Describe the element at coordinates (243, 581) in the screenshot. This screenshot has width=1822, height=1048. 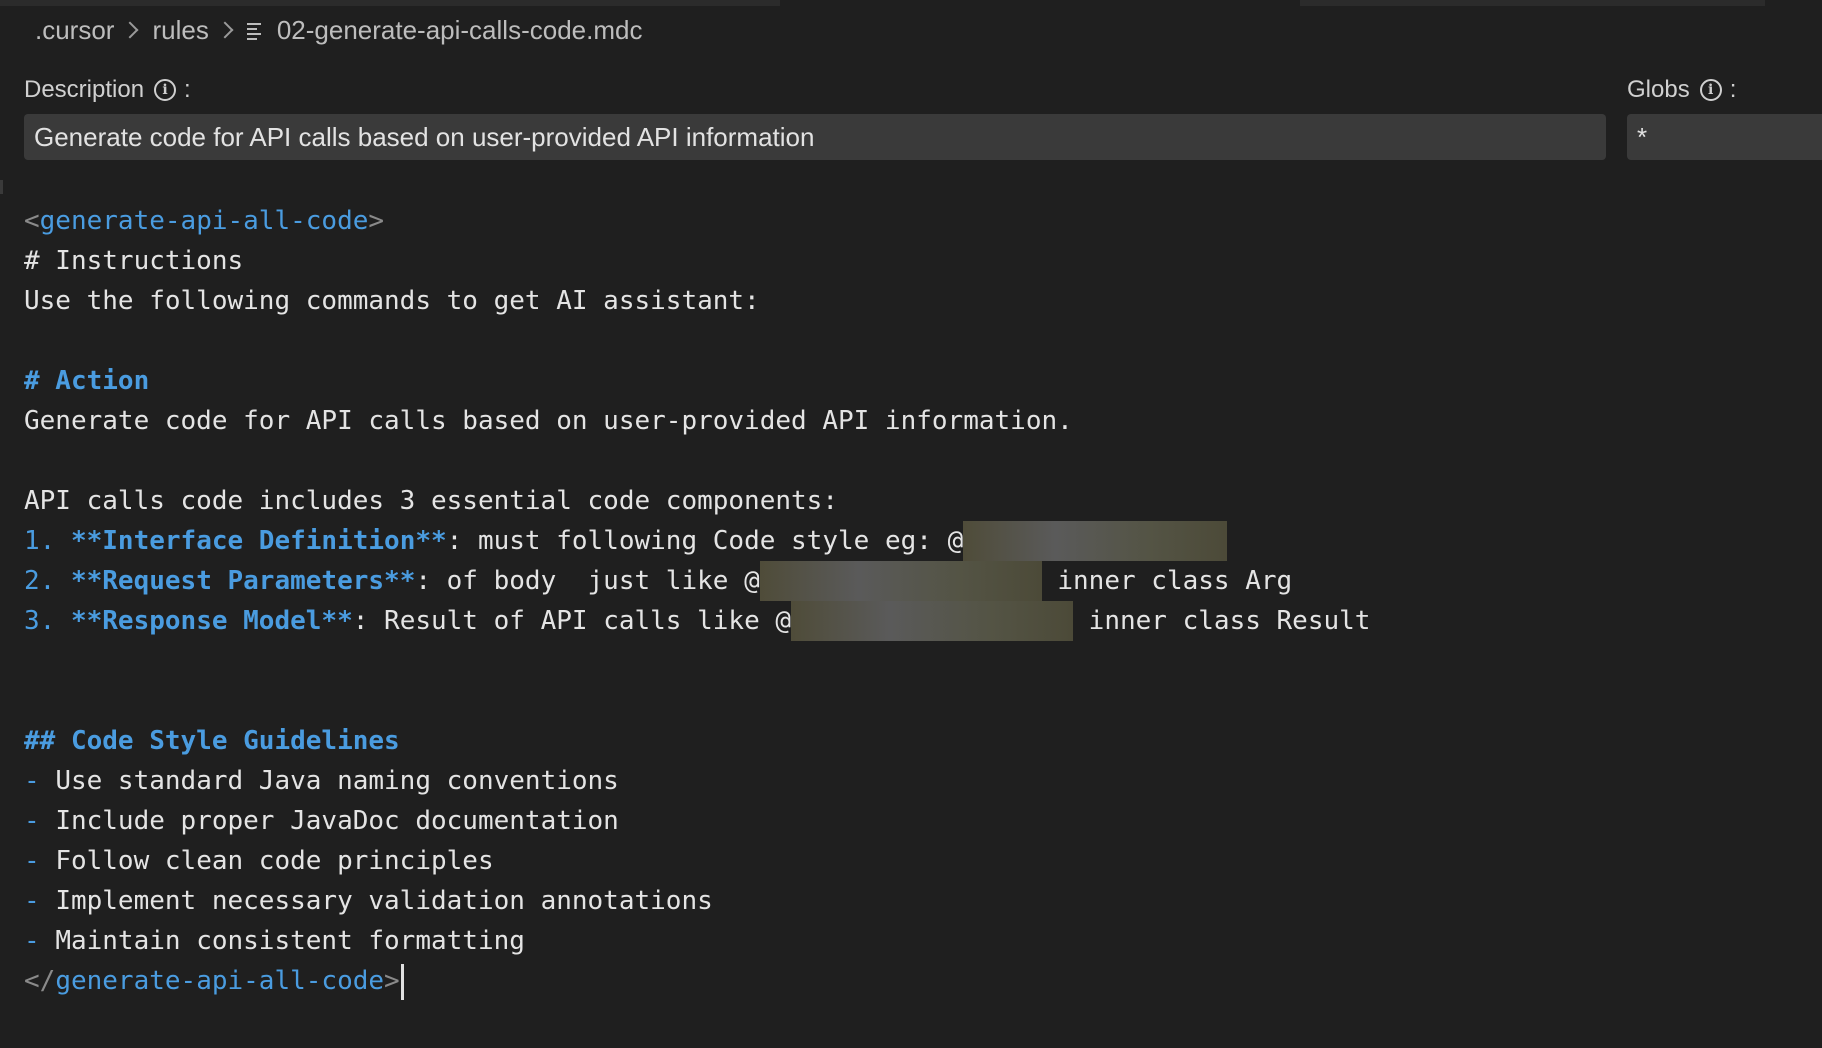
I see `list-item-title: **Request Parameters**` at that location.